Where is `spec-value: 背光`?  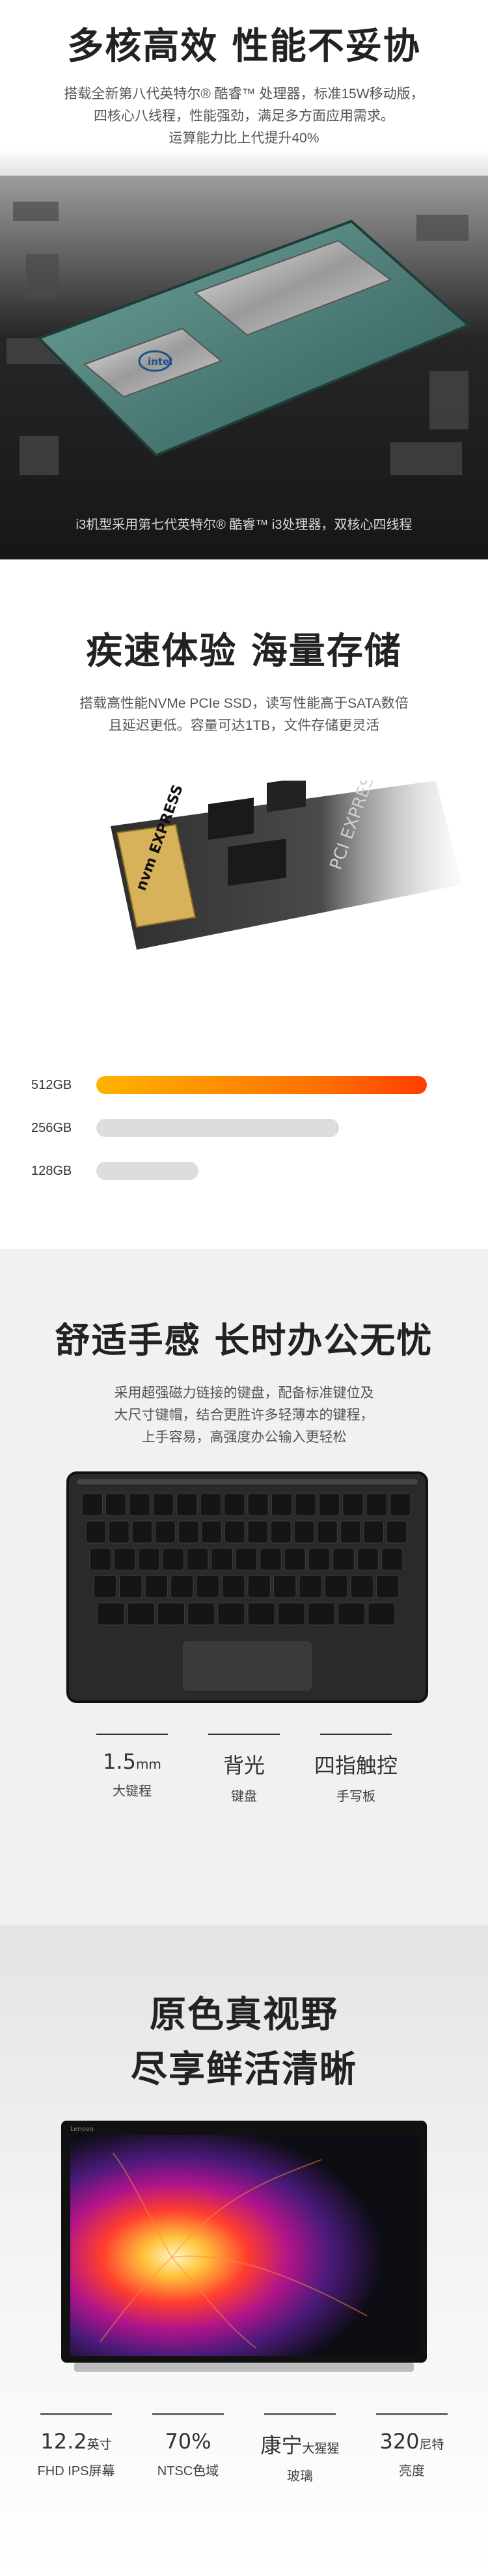 spec-value: 背光 is located at coordinates (244, 1765).